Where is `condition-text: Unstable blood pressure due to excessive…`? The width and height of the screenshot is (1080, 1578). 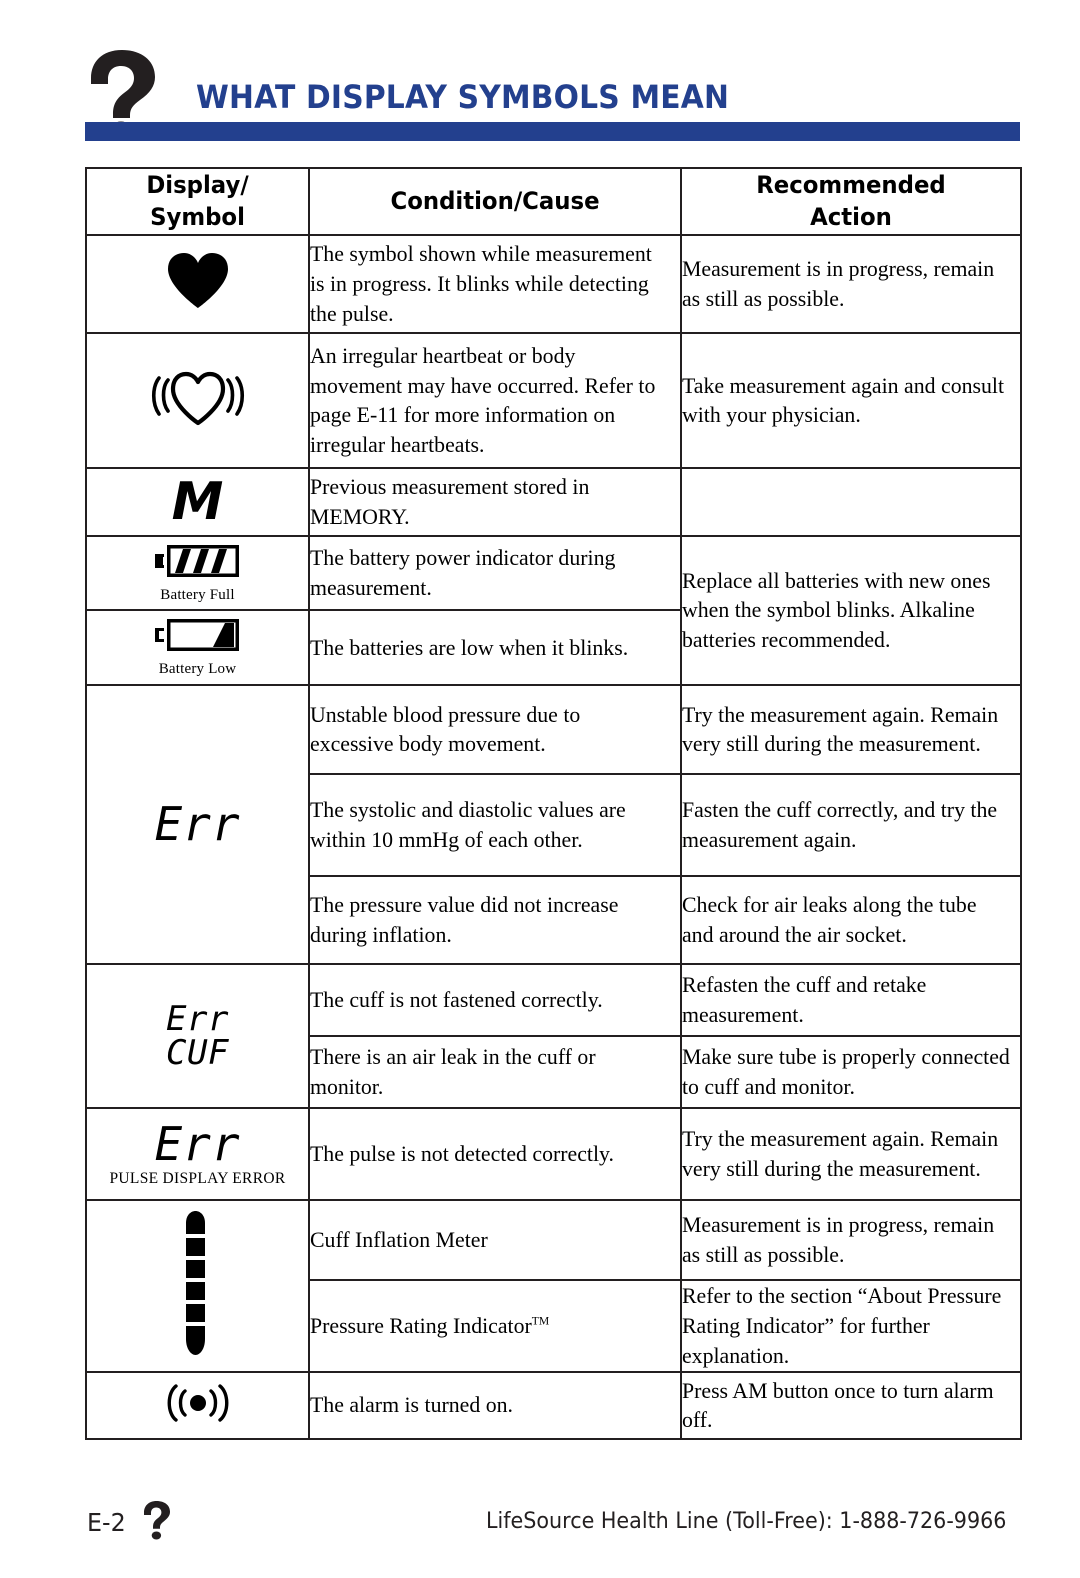 condition-text: Unstable blood pressure due to excessive… is located at coordinates (489, 729).